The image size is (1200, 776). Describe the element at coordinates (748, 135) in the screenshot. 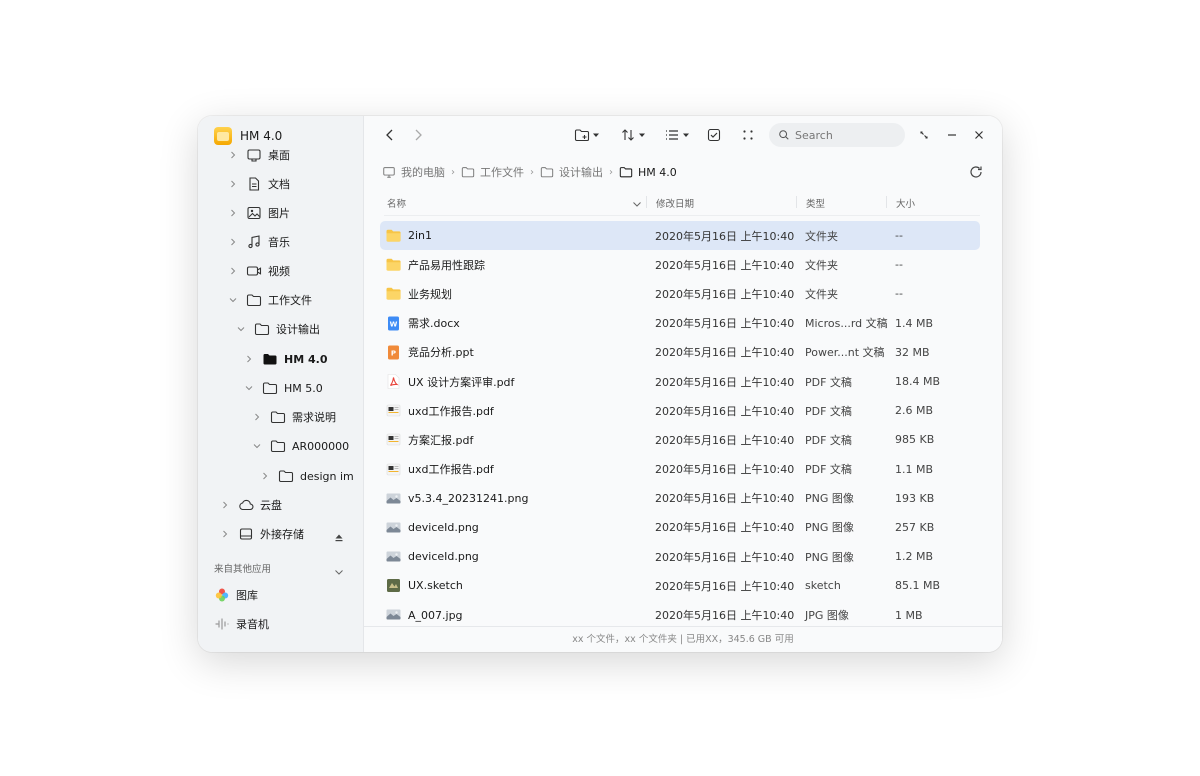

I see `more-button` at that location.